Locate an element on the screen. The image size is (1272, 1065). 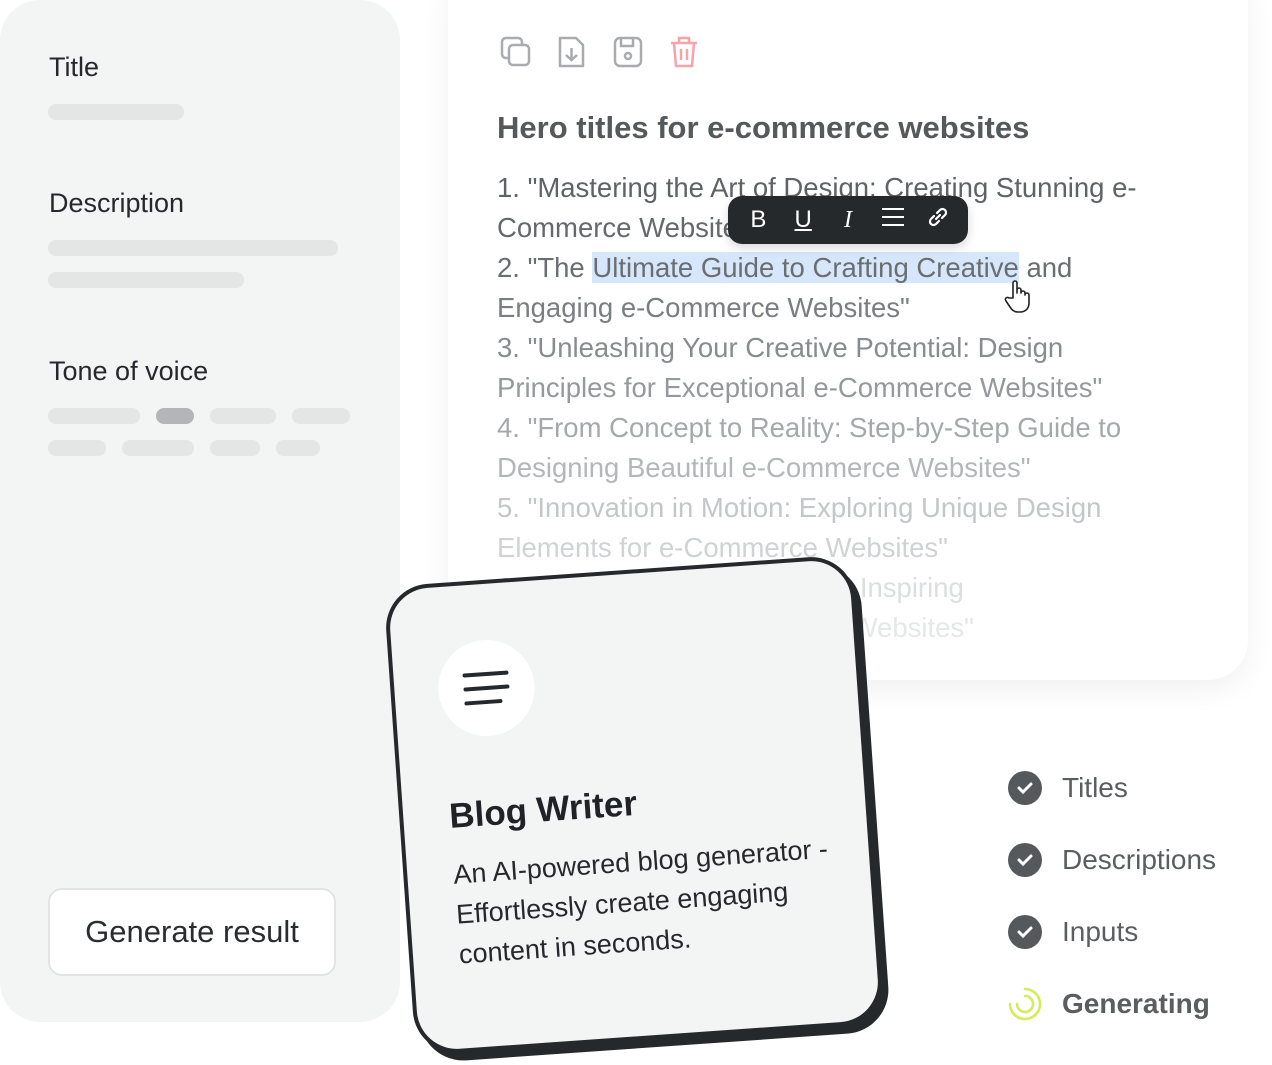
step-descriptions: Descriptions is located at coordinates (1112, 860).